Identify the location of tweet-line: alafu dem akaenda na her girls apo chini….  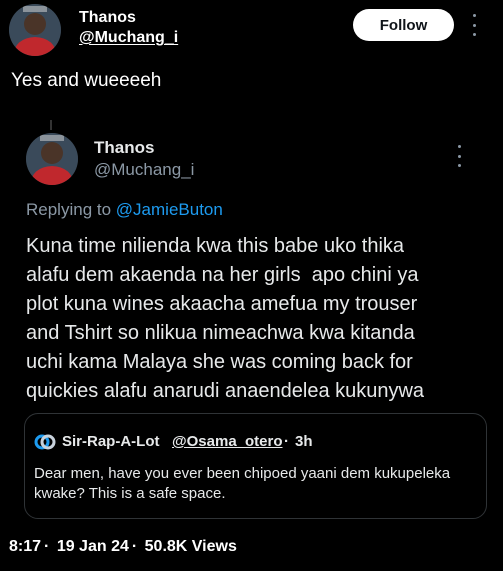
(222, 275).